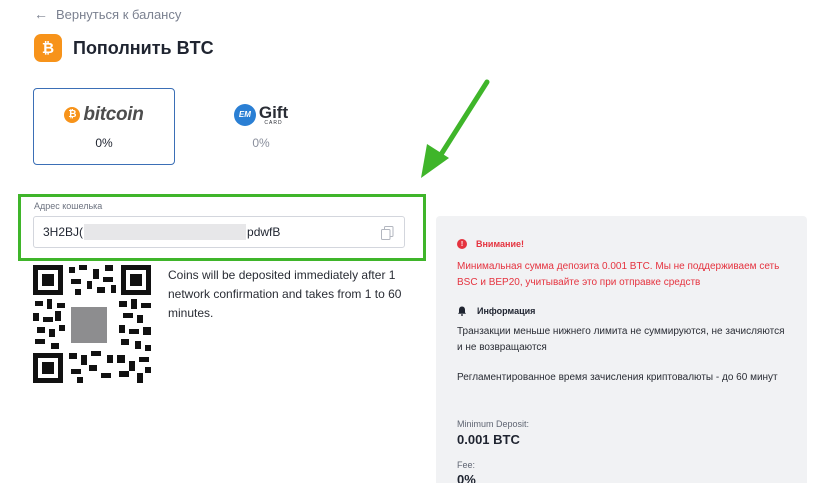 The width and height of the screenshot is (838, 483). Describe the element at coordinates (244, 114) in the screenshot. I see `em-logo-icon: EM` at that location.